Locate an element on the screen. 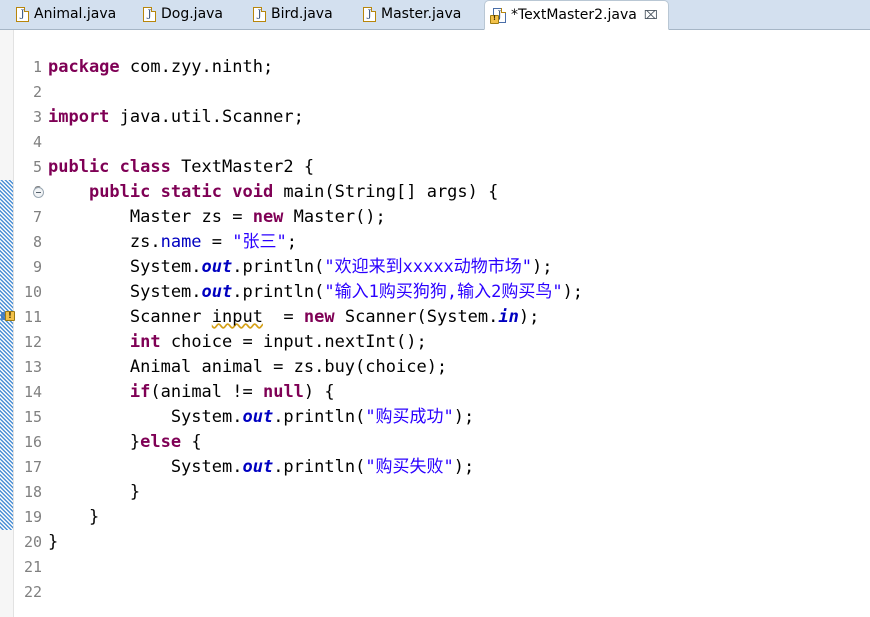 This screenshot has height=617, width=870. editor-tab-birdjava: Bird.java is located at coordinates (294, 14).